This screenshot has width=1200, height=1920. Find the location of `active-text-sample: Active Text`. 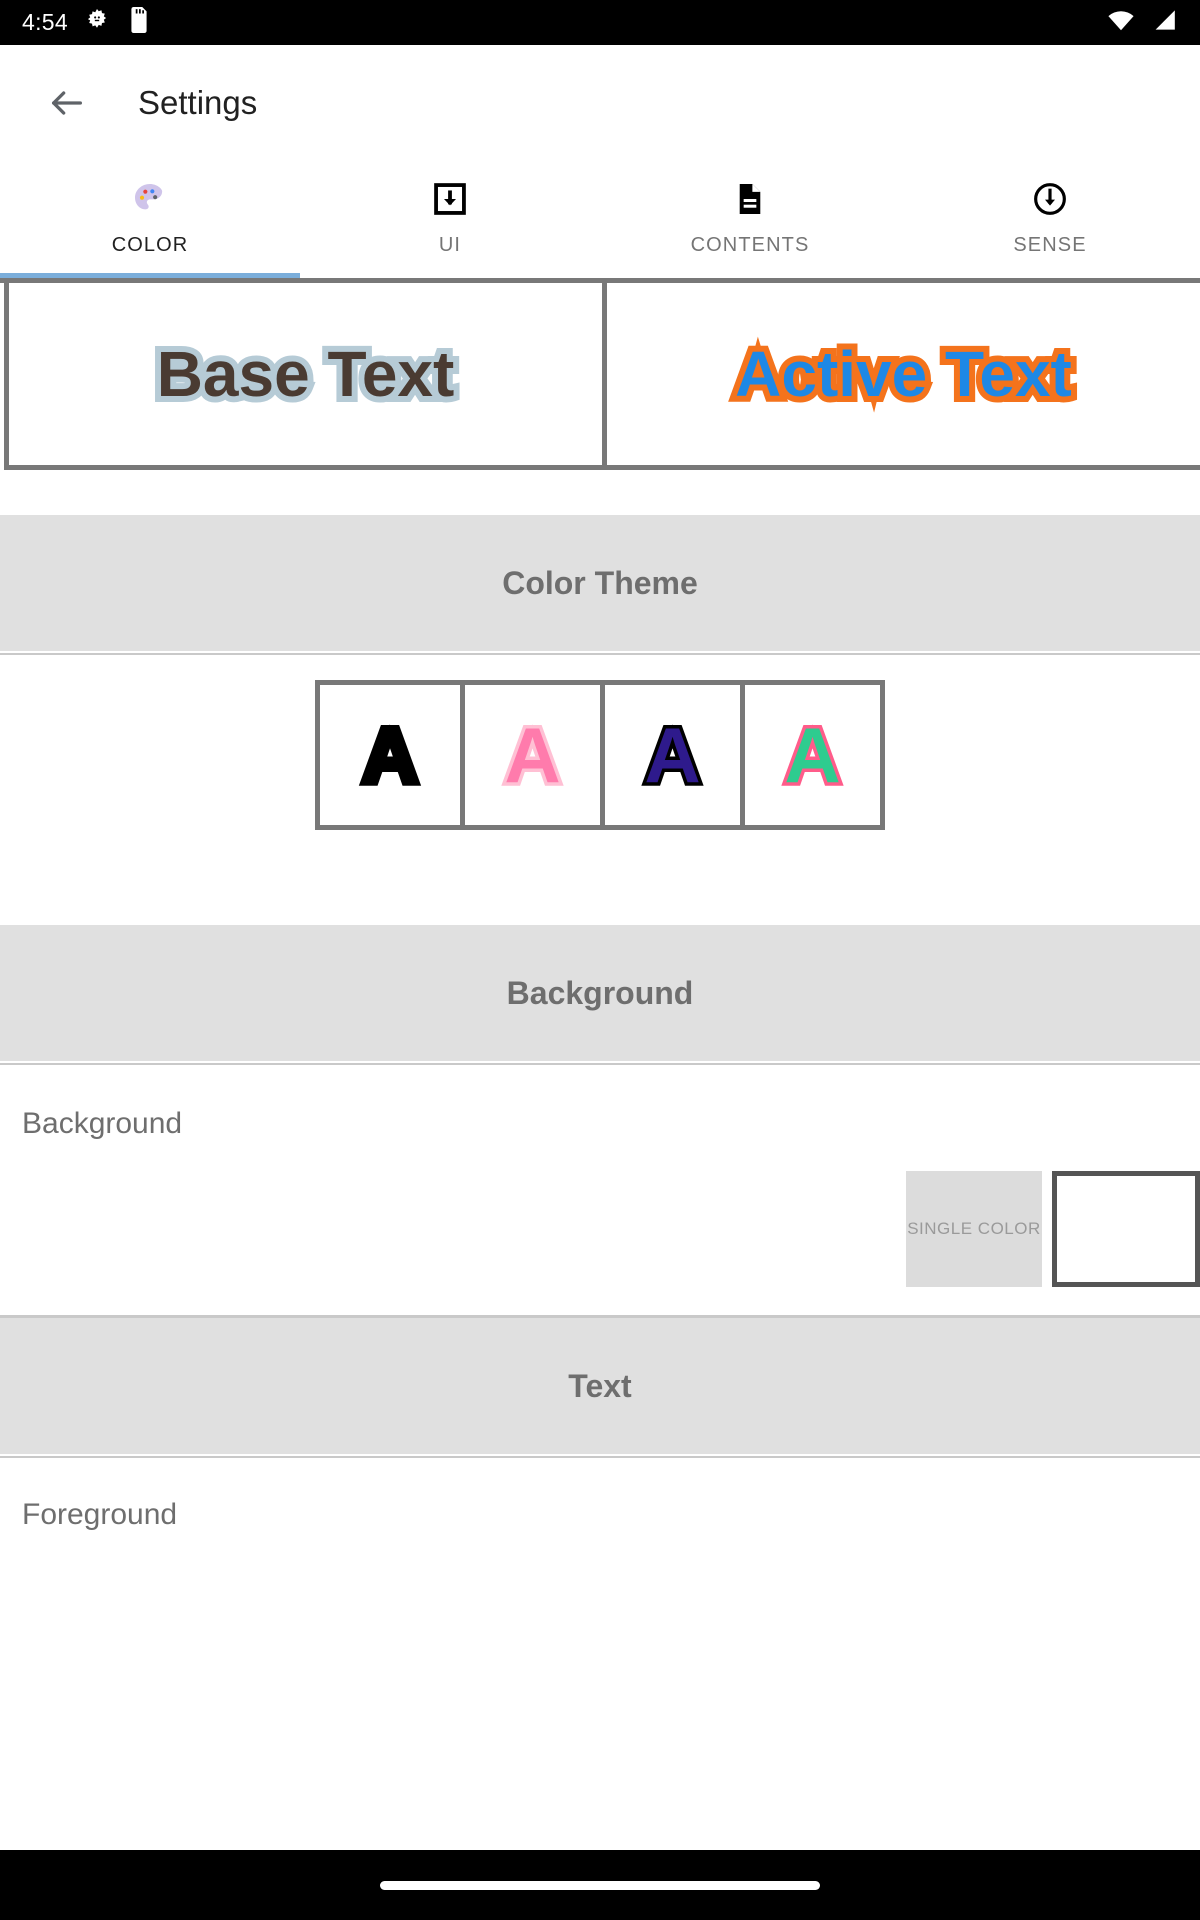

active-text-sample: Active Text is located at coordinates (903, 374).